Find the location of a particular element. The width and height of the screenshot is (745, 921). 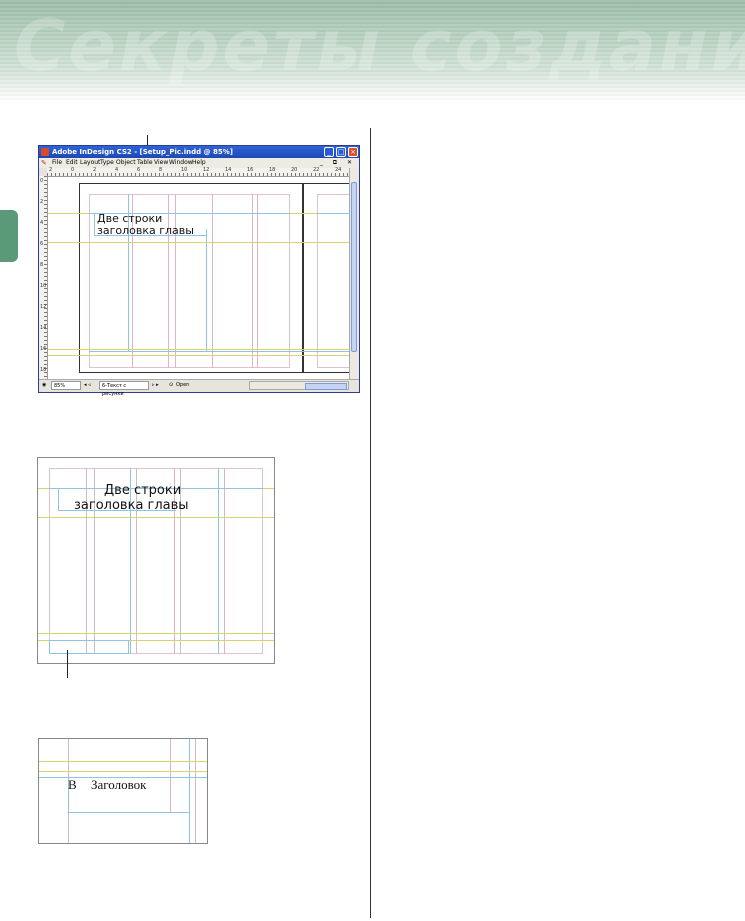

menu-type: Type is located at coordinates (107, 163).